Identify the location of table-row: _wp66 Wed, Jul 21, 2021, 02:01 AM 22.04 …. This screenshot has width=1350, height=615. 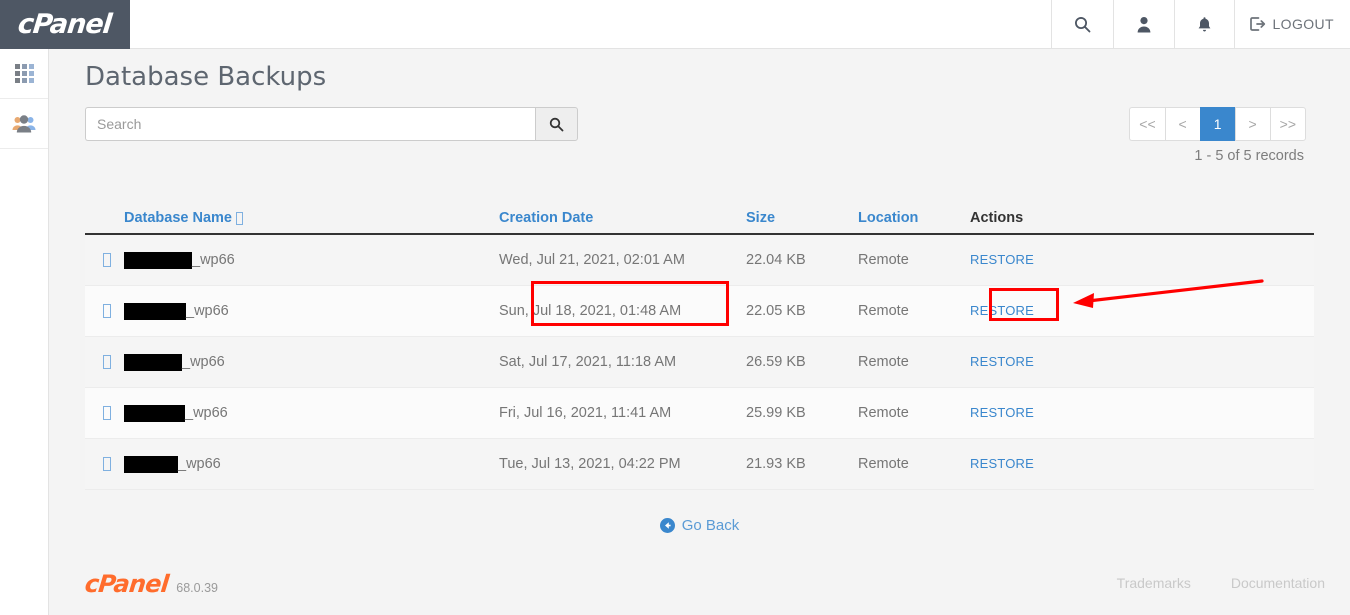
(699, 260).